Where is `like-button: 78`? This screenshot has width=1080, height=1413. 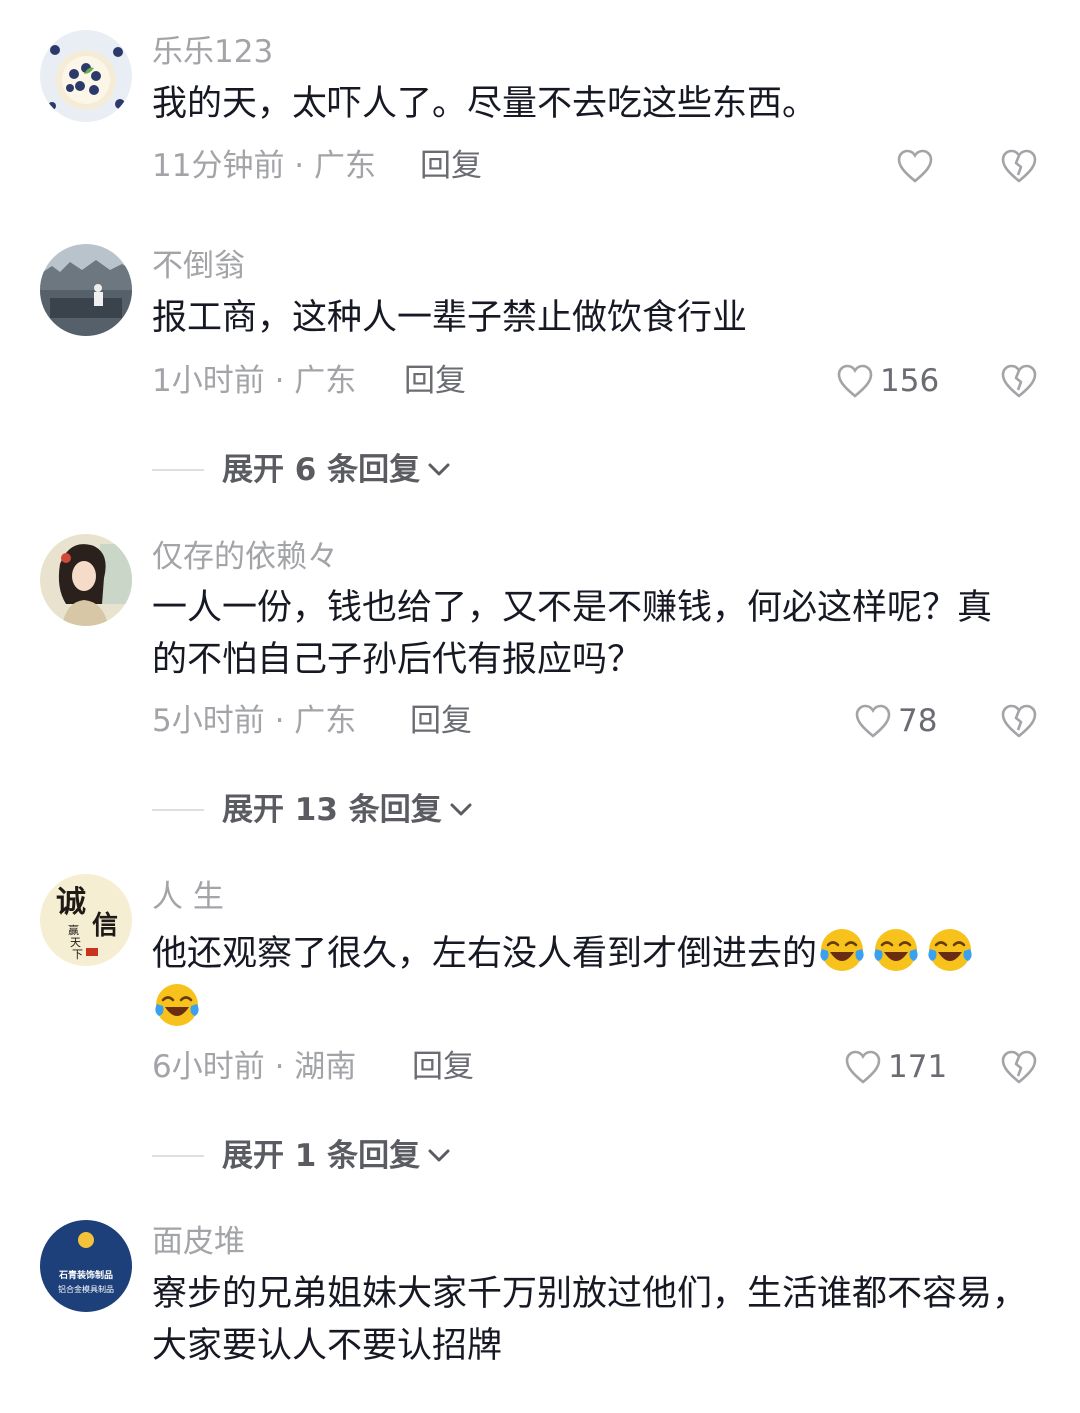 like-button: 78 is located at coordinates (895, 721).